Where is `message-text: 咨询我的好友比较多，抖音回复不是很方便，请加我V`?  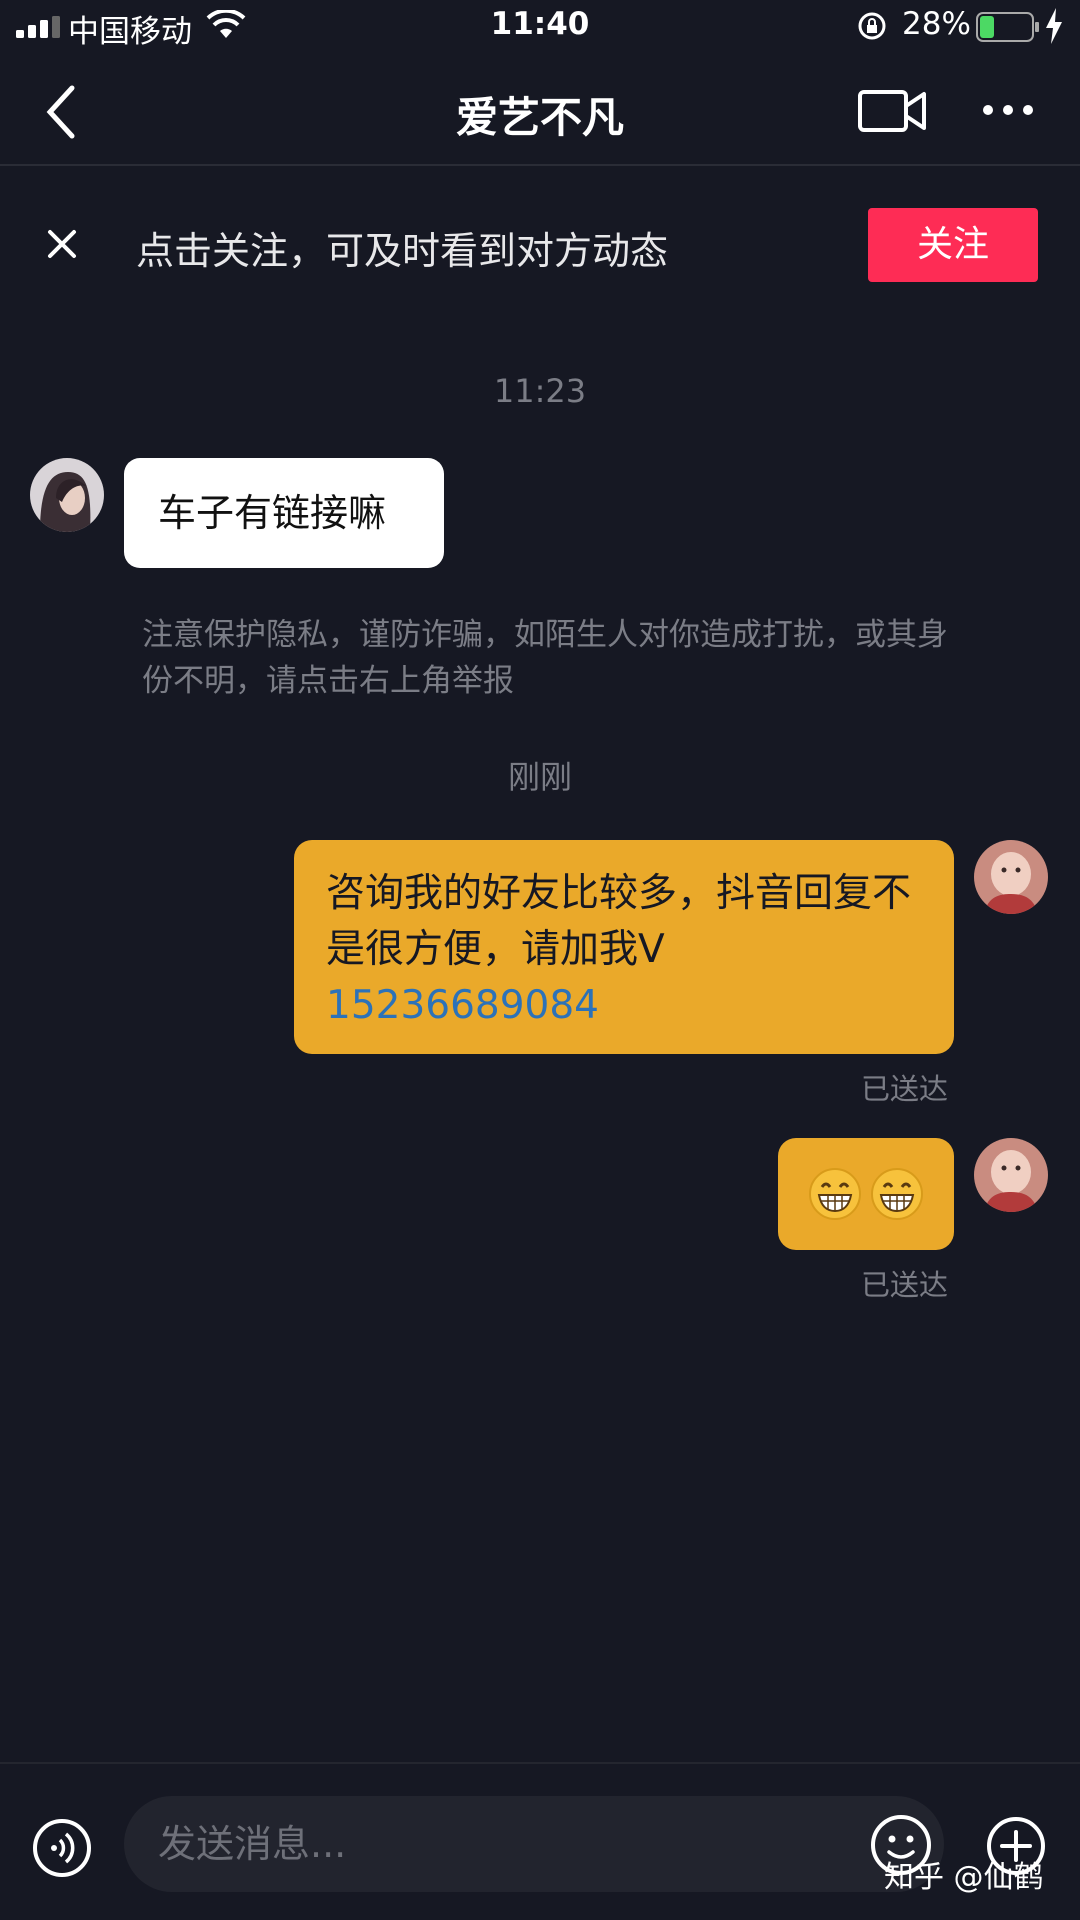
message-text: 咨询我的好友比较多，抖音回复不是很方便，请加我V is located at coordinates (619, 921).